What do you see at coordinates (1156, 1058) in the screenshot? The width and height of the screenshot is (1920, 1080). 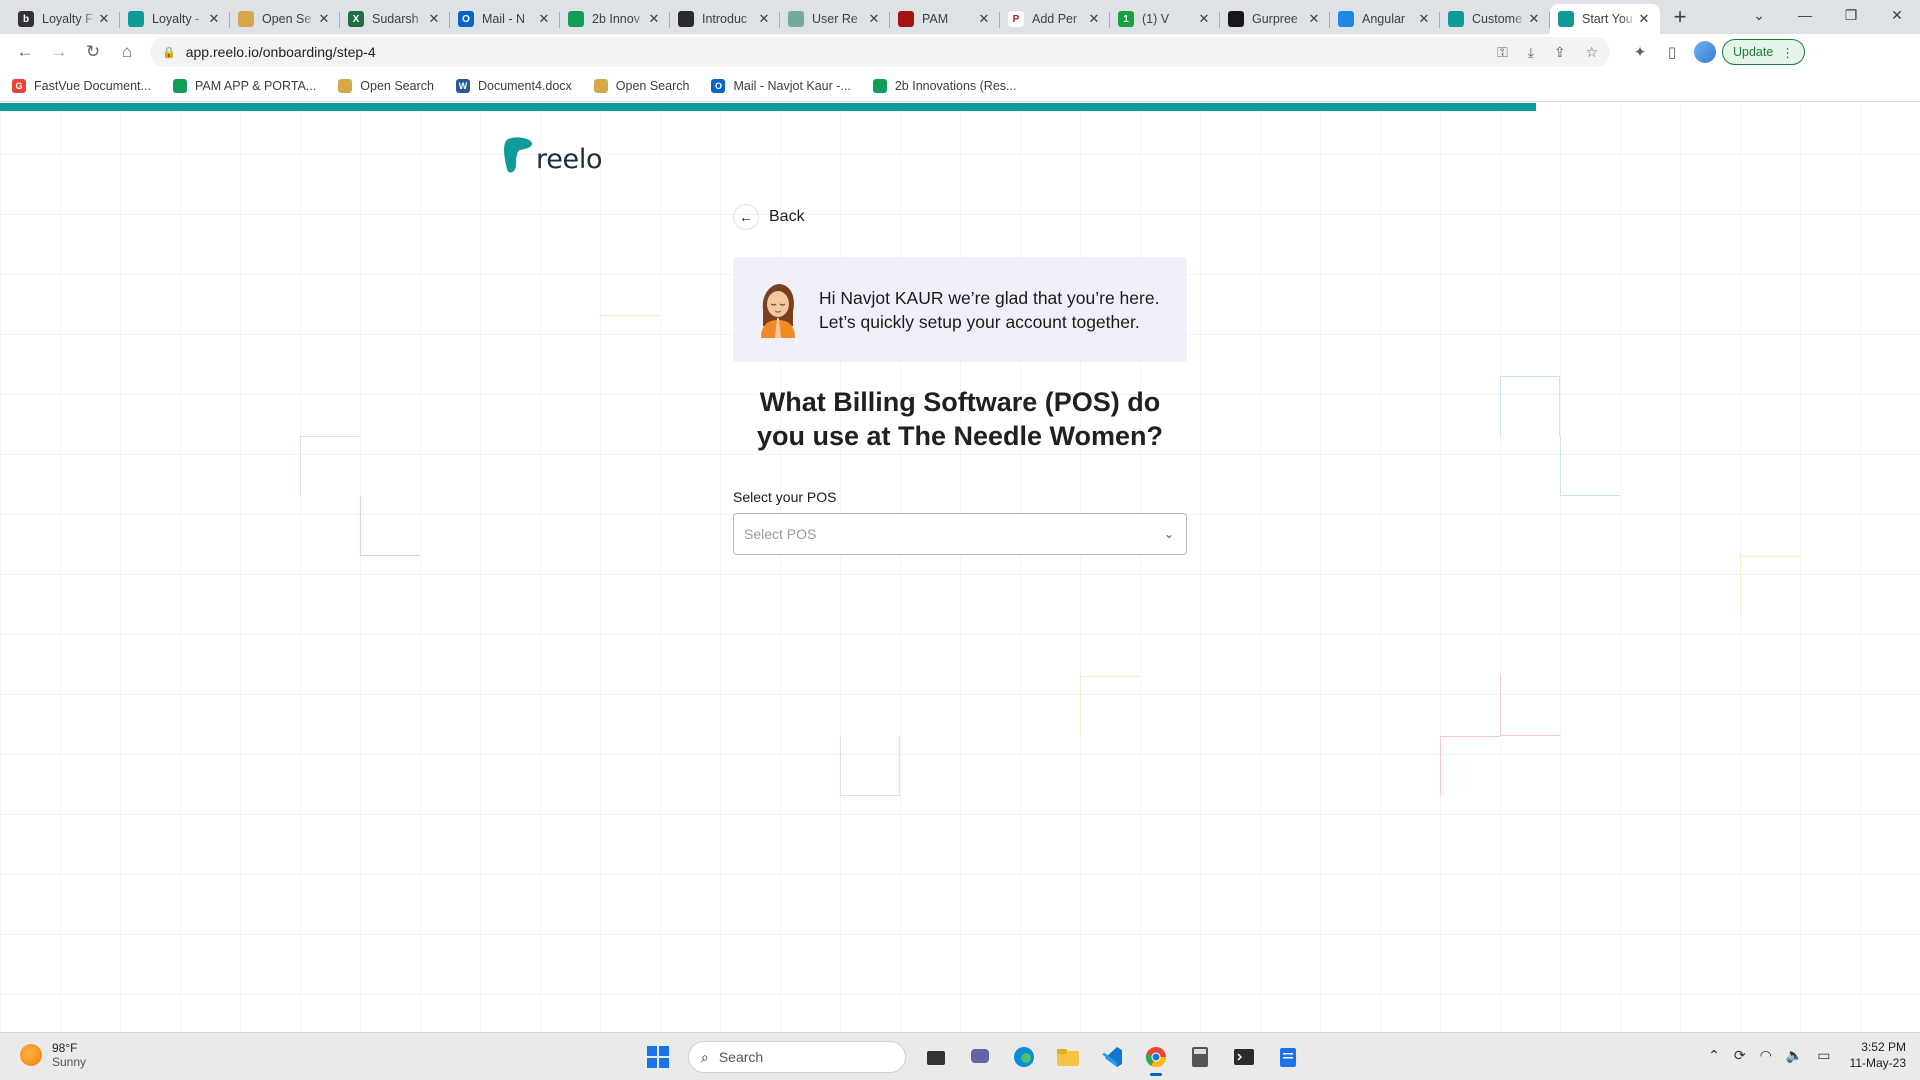 I see `chrome-icon` at bounding box center [1156, 1058].